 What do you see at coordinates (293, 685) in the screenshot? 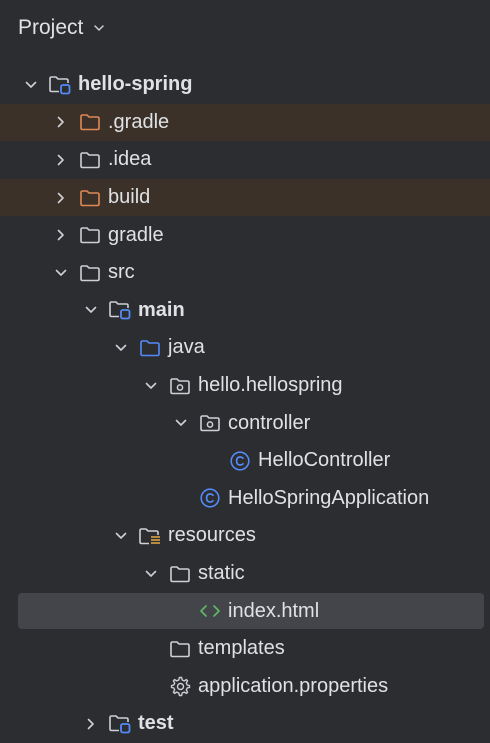
I see `tree-item-label: application.properties` at bounding box center [293, 685].